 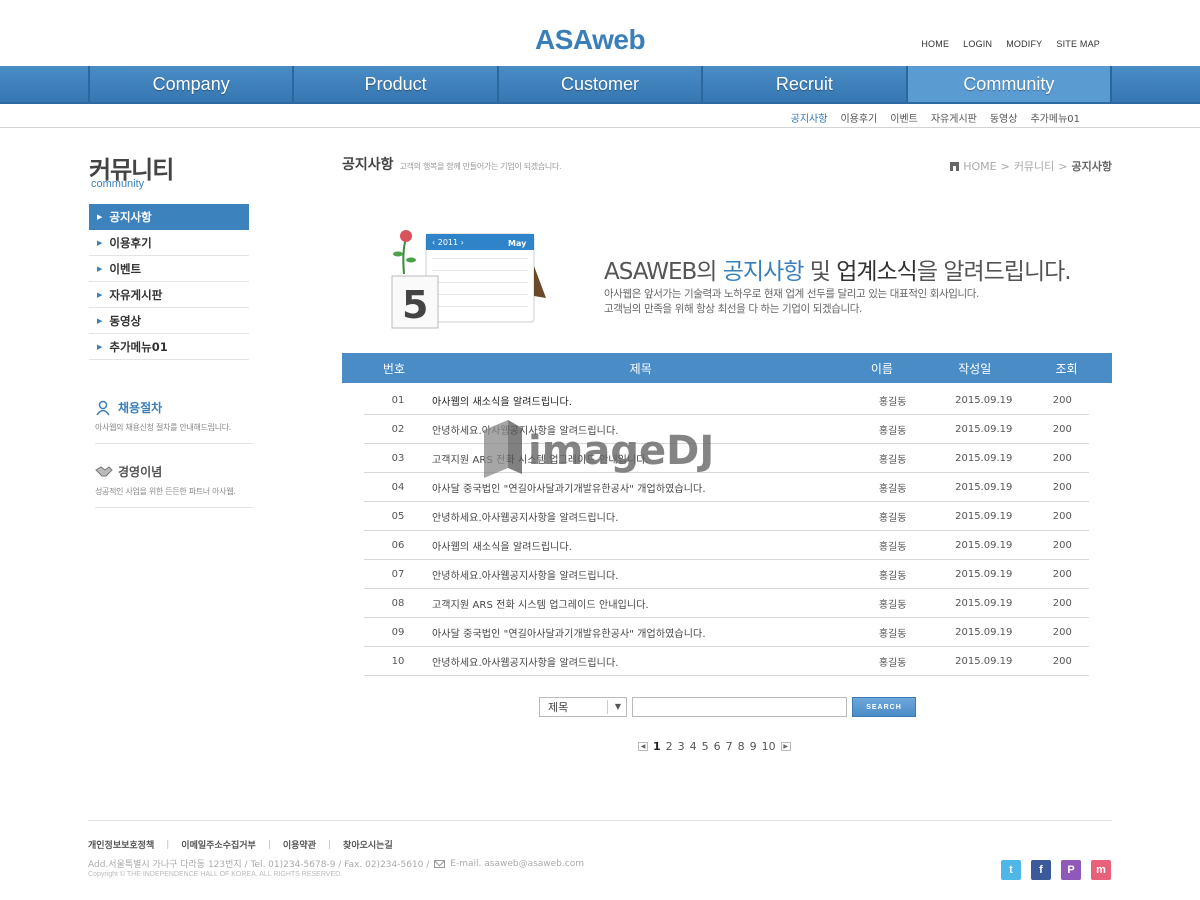 What do you see at coordinates (935, 44) in the screenshot?
I see `home-link: HOME` at bounding box center [935, 44].